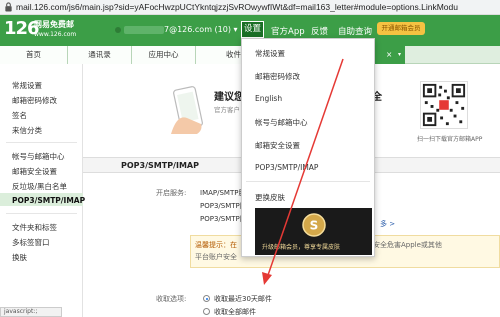  What do you see at coordinates (171, 193) in the screenshot?
I see `open-service-label: 开启服务:` at bounding box center [171, 193].